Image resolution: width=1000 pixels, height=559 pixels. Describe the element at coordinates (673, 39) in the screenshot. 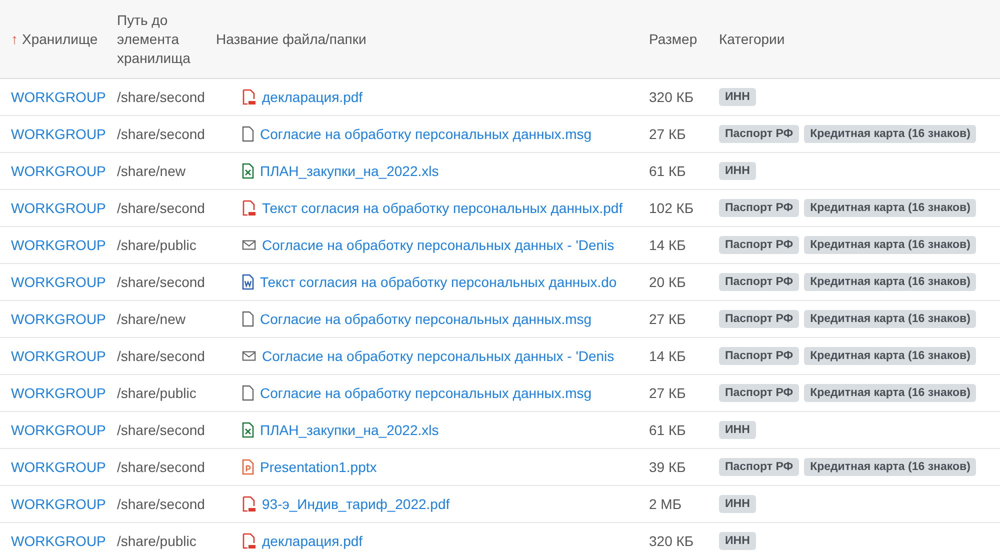

I see `column-header: Размер` at that location.